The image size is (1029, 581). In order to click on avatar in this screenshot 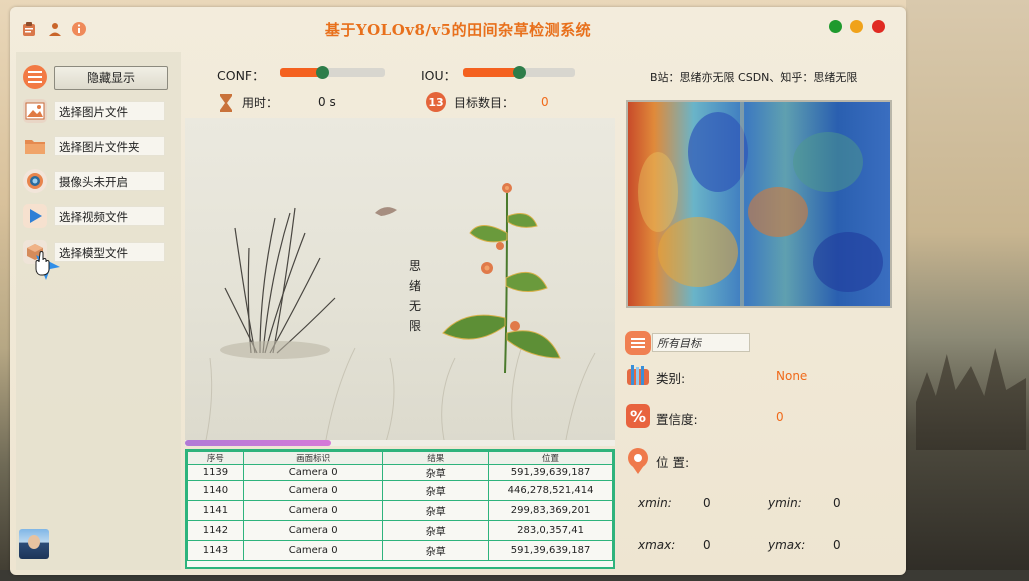, I will do `click(34, 544)`.